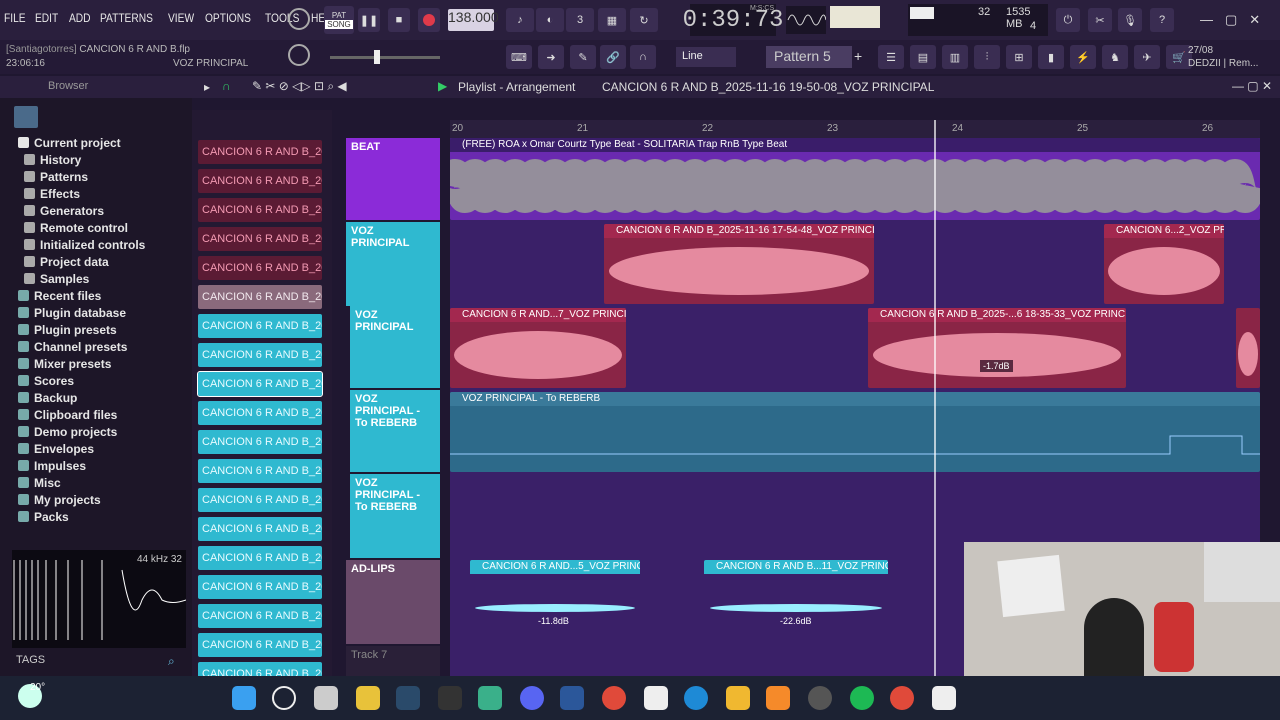 Image resolution: width=1280 pixels, height=720 pixels. Describe the element at coordinates (181, 18) in the screenshot. I see `menu-view: VIEW` at that location.